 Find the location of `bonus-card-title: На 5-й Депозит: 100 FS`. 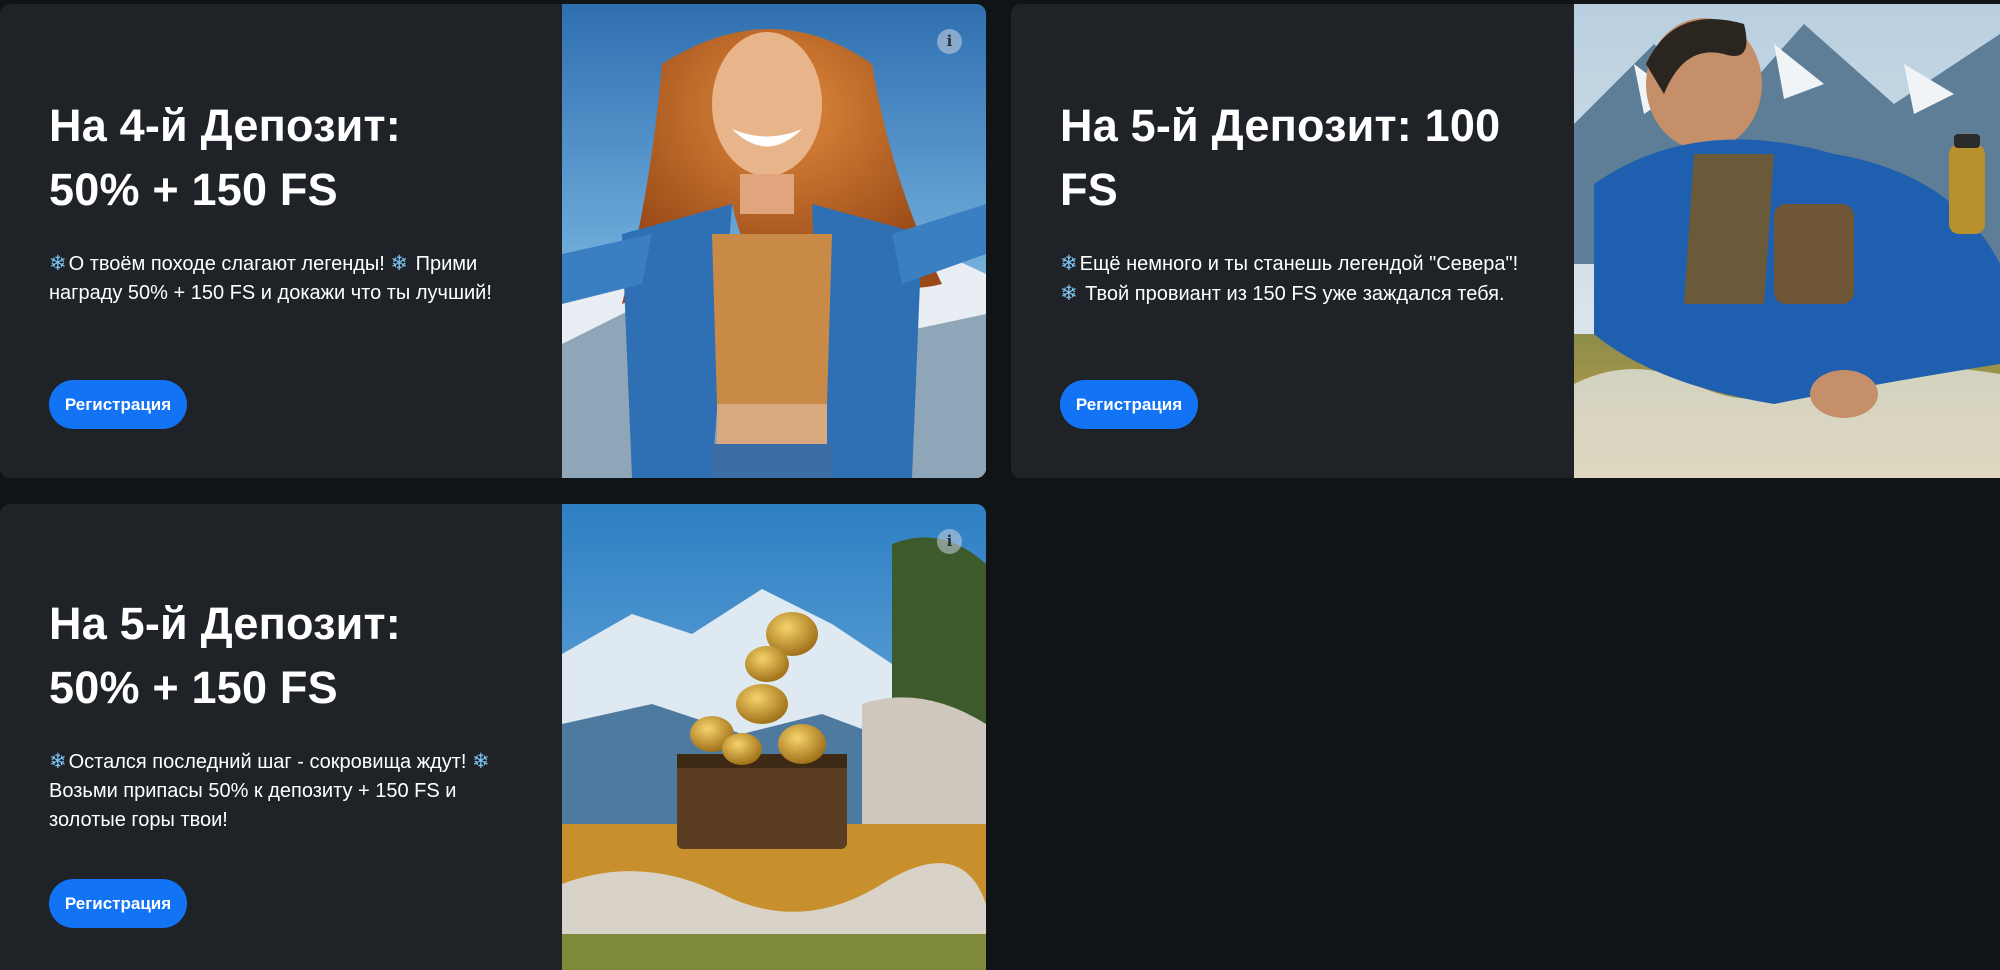

bonus-card-title: На 5-й Депозит: 100 FS is located at coordinates (1300, 158).